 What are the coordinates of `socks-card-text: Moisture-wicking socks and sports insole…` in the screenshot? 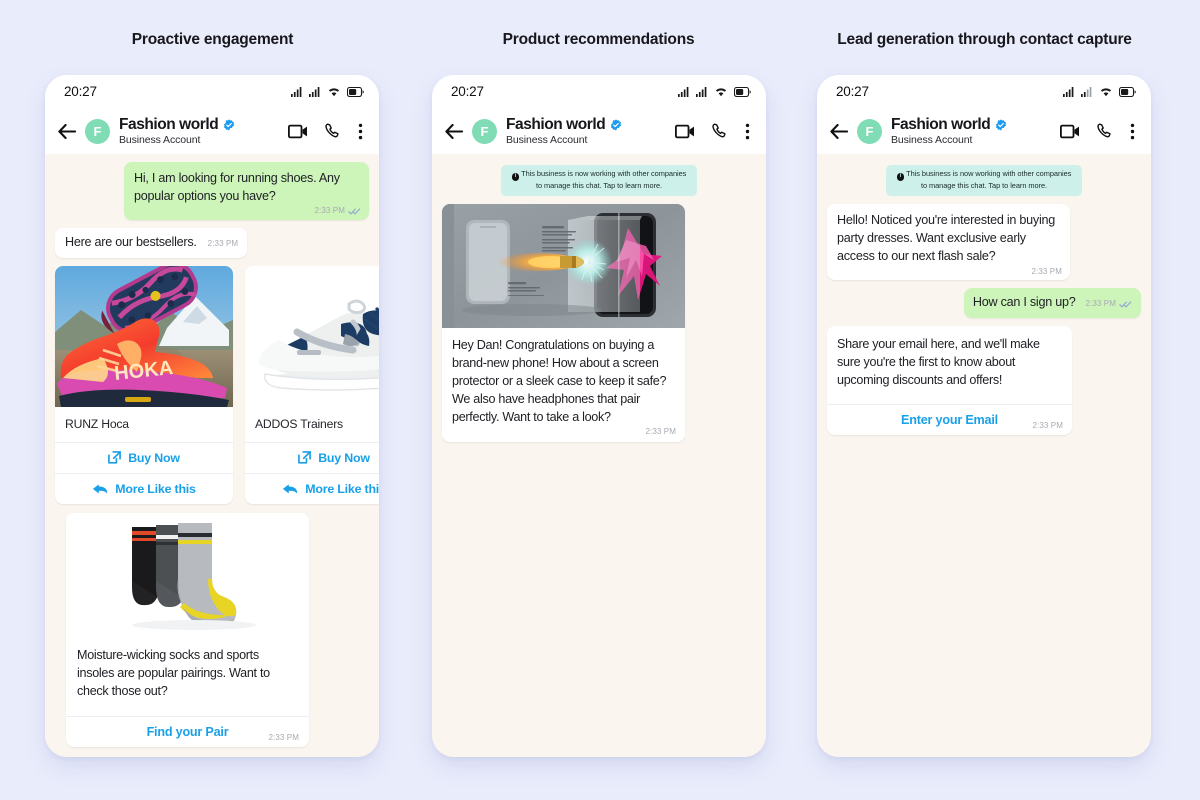 It's located at (187, 689).